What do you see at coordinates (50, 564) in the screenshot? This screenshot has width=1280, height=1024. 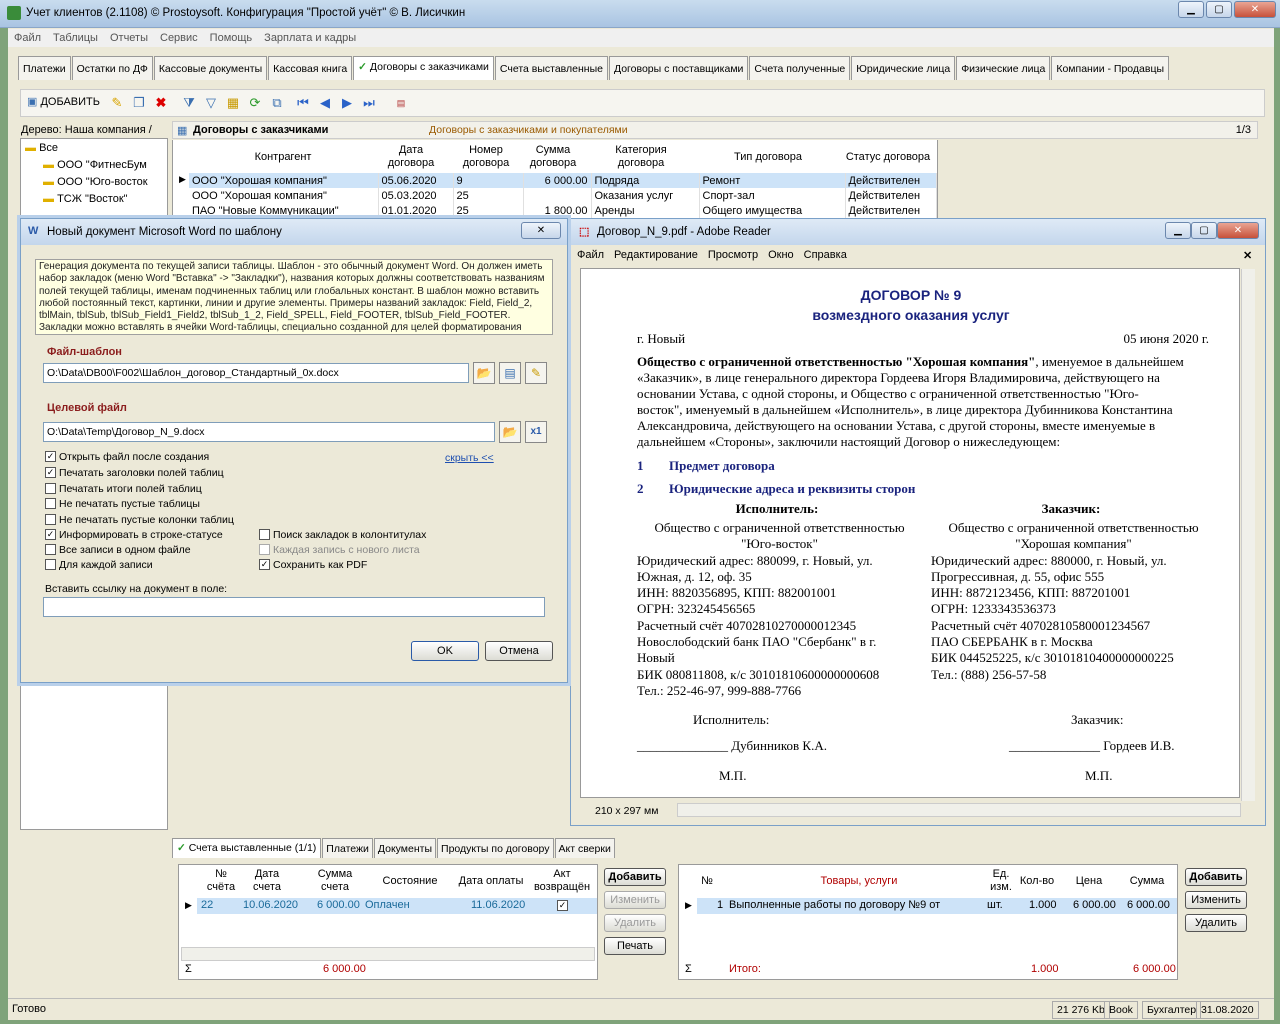 I see `checkbox-each-record` at bounding box center [50, 564].